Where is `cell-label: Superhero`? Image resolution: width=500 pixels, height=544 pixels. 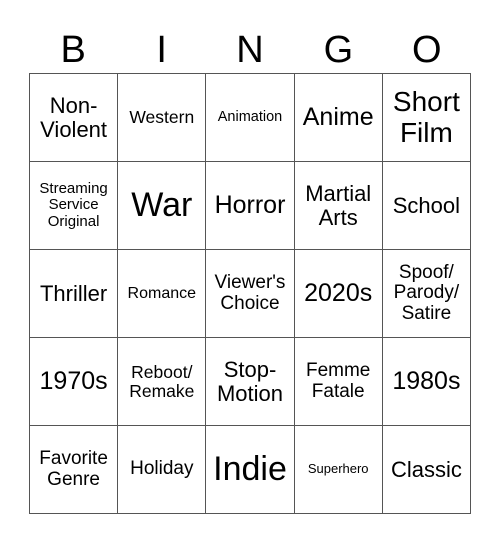 cell-label: Superhero is located at coordinates (338, 469).